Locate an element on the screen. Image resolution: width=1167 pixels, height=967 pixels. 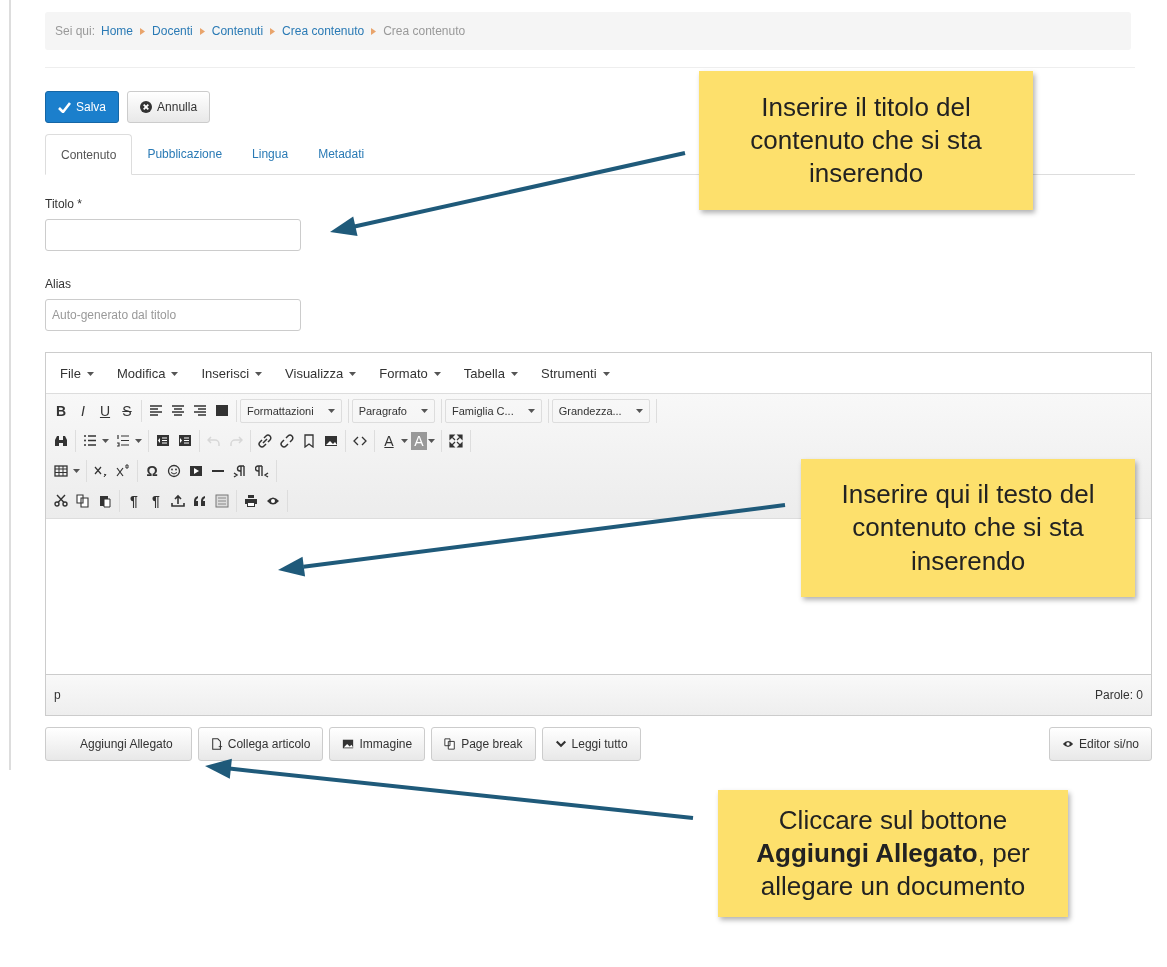
upload-icon is located at coordinates (178, 501).